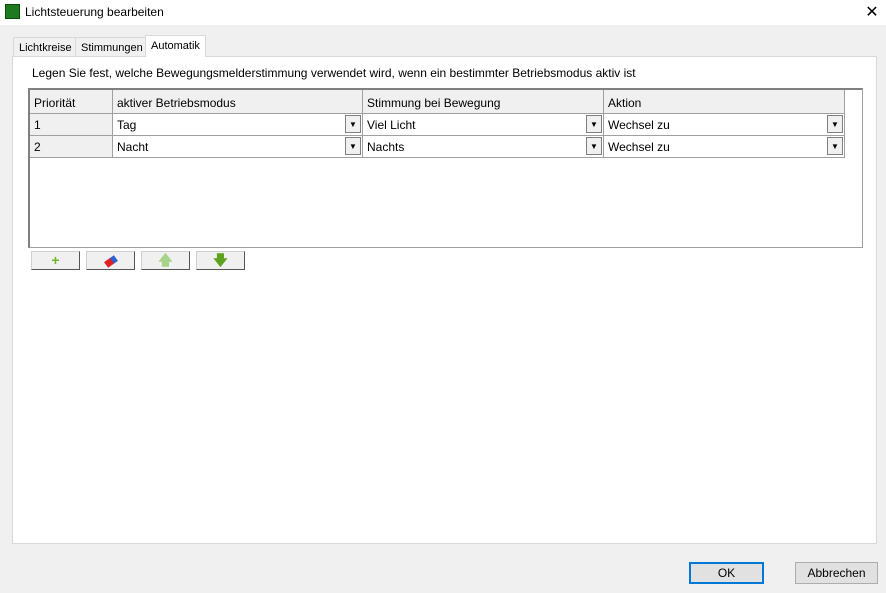 The width and height of the screenshot is (886, 593). I want to click on row-priority: 2, so click(71, 147).